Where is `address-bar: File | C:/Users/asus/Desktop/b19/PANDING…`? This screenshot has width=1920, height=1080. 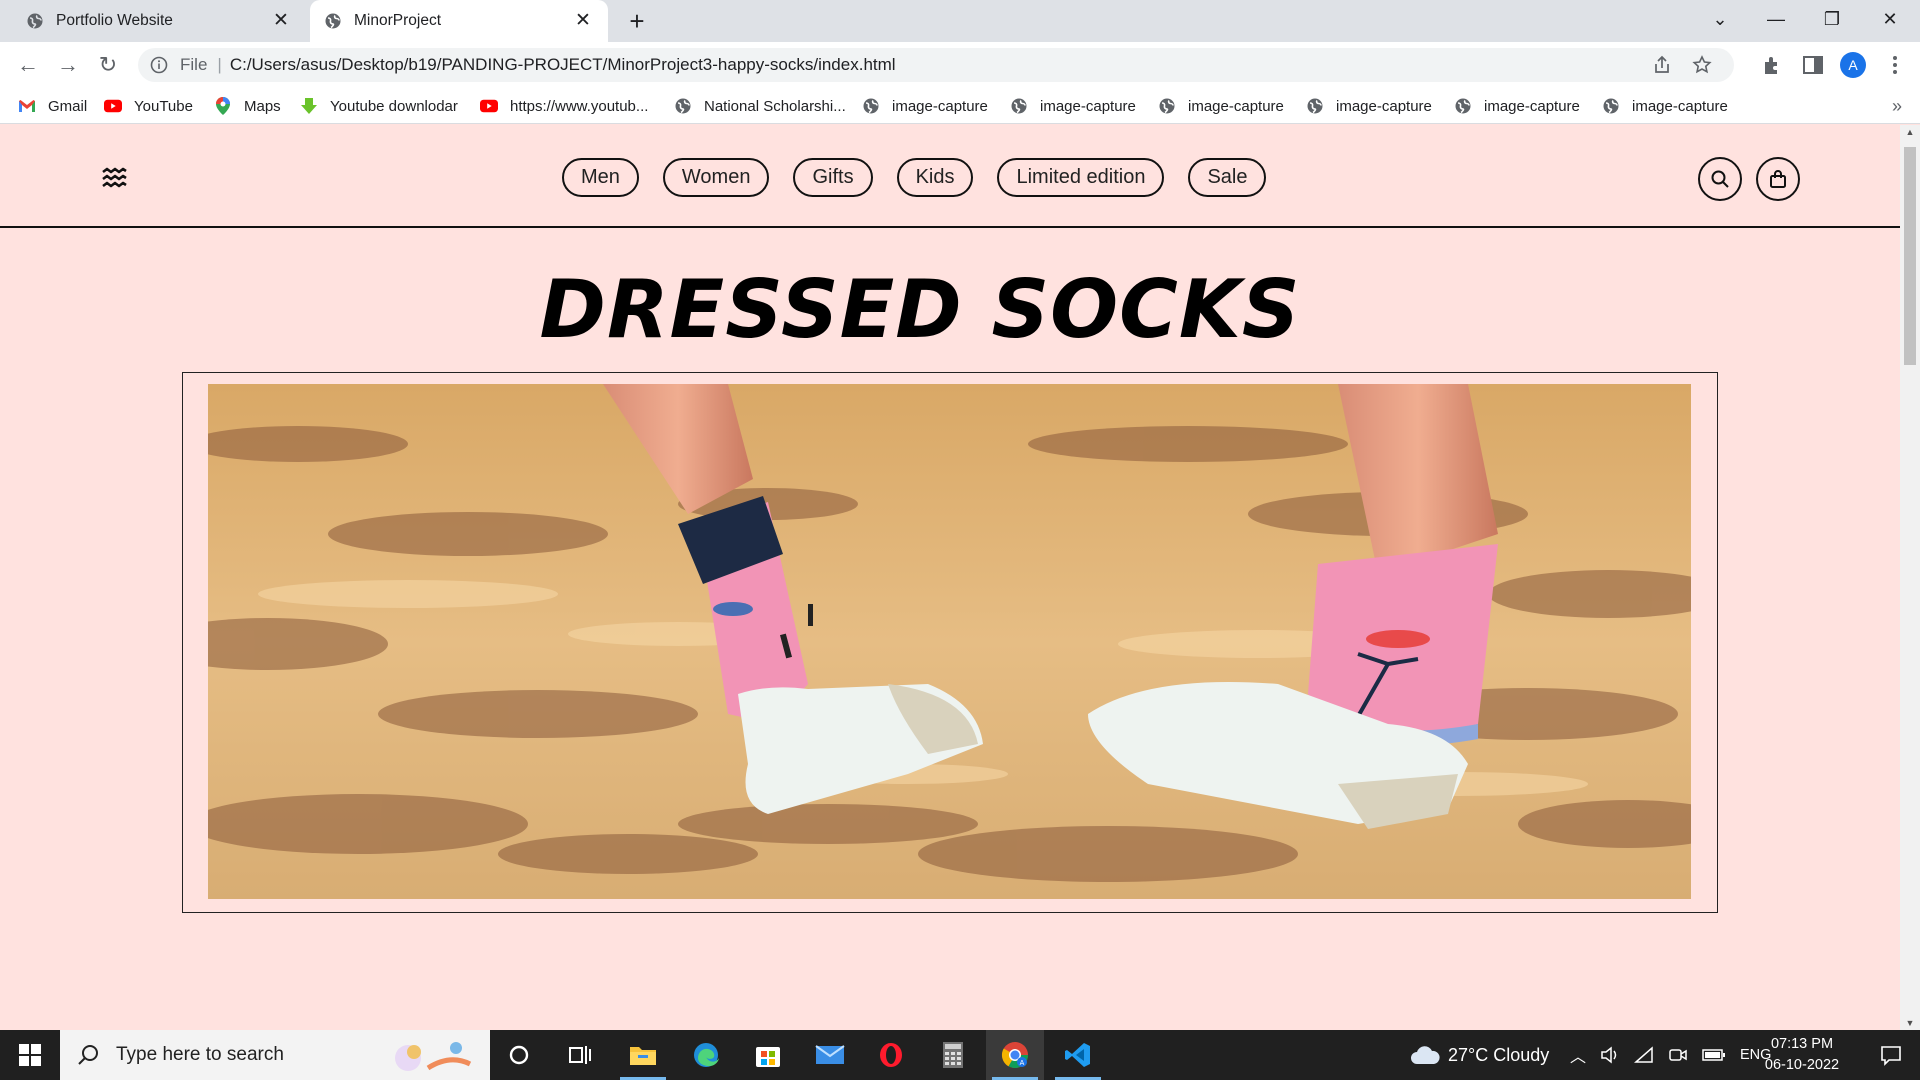
address-bar: File | C:/Users/asus/Desktop/b19/PANDING… is located at coordinates (936, 65).